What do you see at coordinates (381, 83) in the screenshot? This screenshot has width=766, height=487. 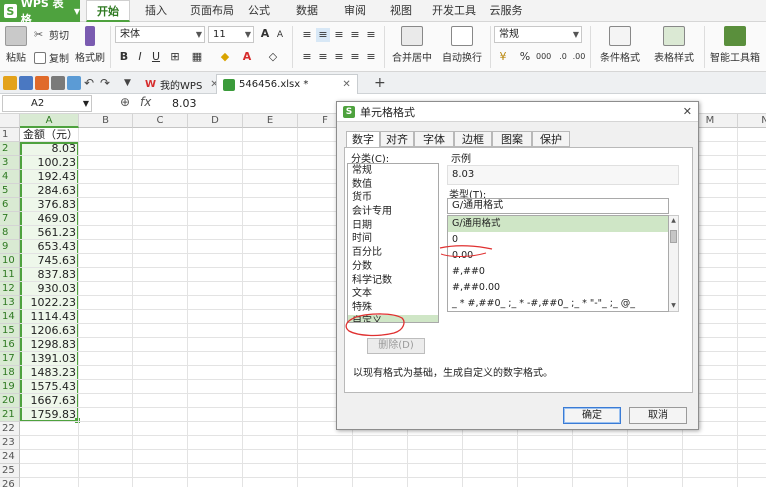 I see `new-tab-icon: +` at bounding box center [381, 83].